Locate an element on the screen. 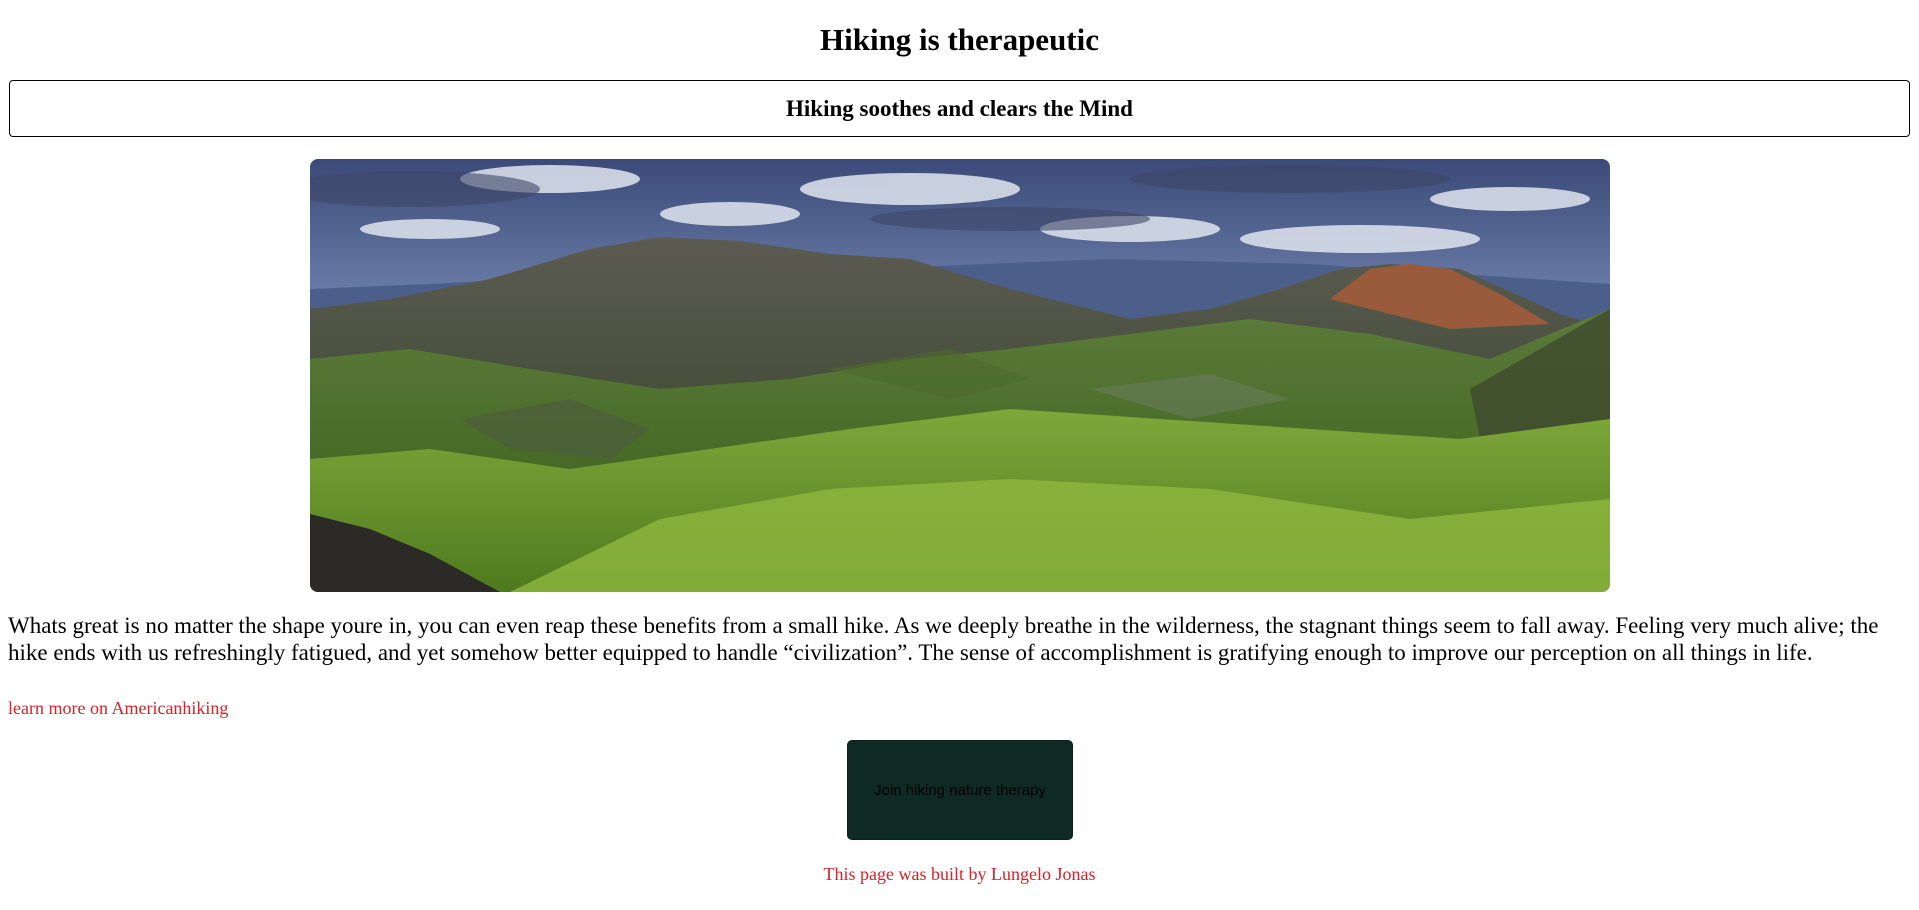  join-button: Join hiking nature therapy is located at coordinates (960, 790).